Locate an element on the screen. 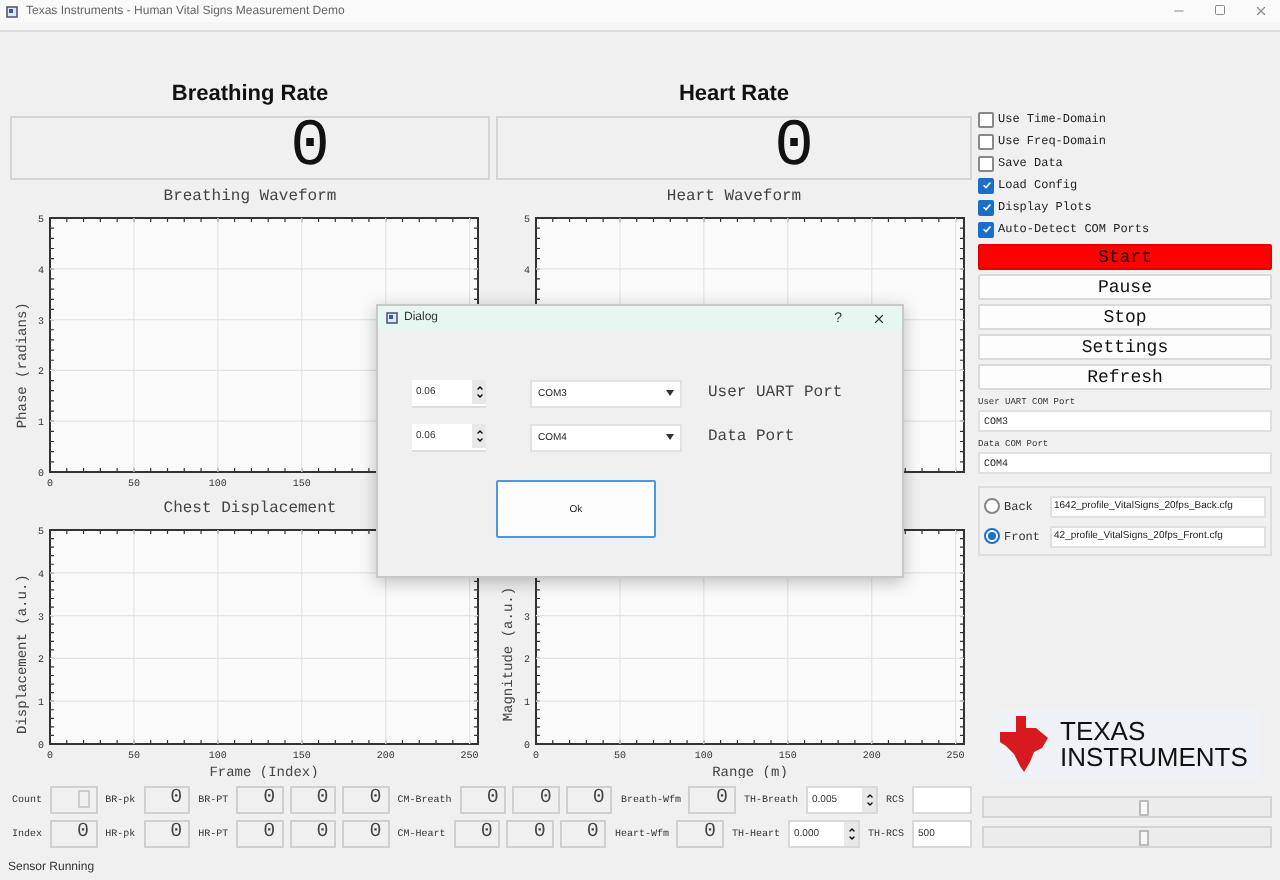 The width and height of the screenshot is (1280, 880). logo-icon is located at coordinates (1024, 744).